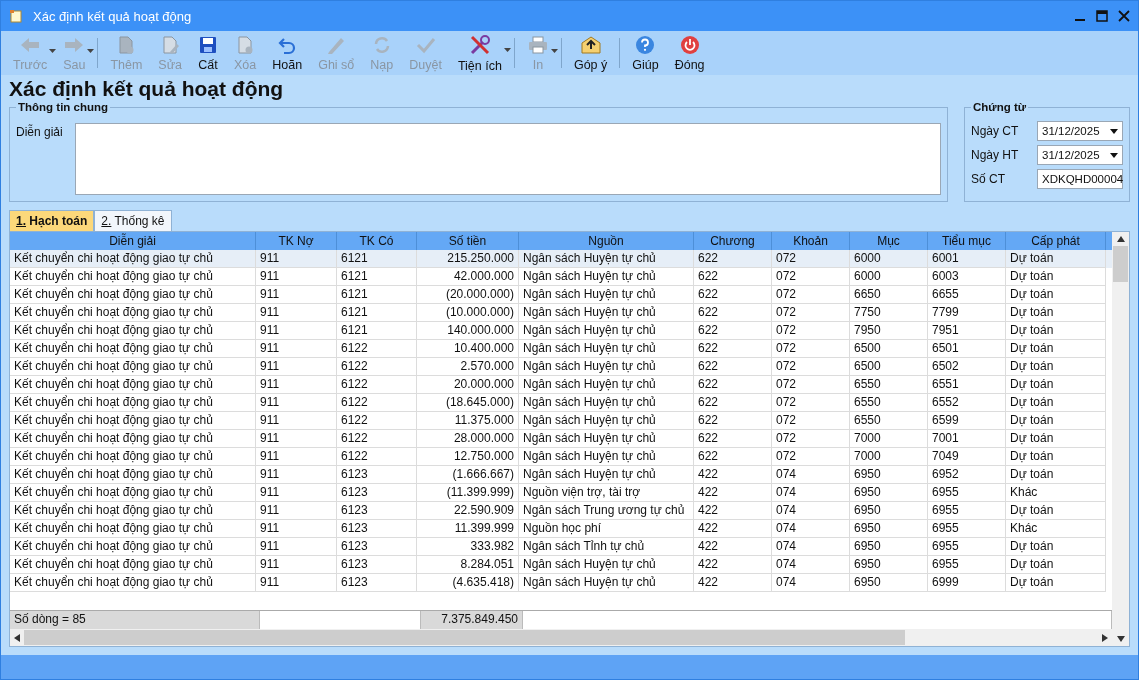 The height and width of the screenshot is (680, 1139). I want to click on scroll-down-icon, so click(1120, 639).